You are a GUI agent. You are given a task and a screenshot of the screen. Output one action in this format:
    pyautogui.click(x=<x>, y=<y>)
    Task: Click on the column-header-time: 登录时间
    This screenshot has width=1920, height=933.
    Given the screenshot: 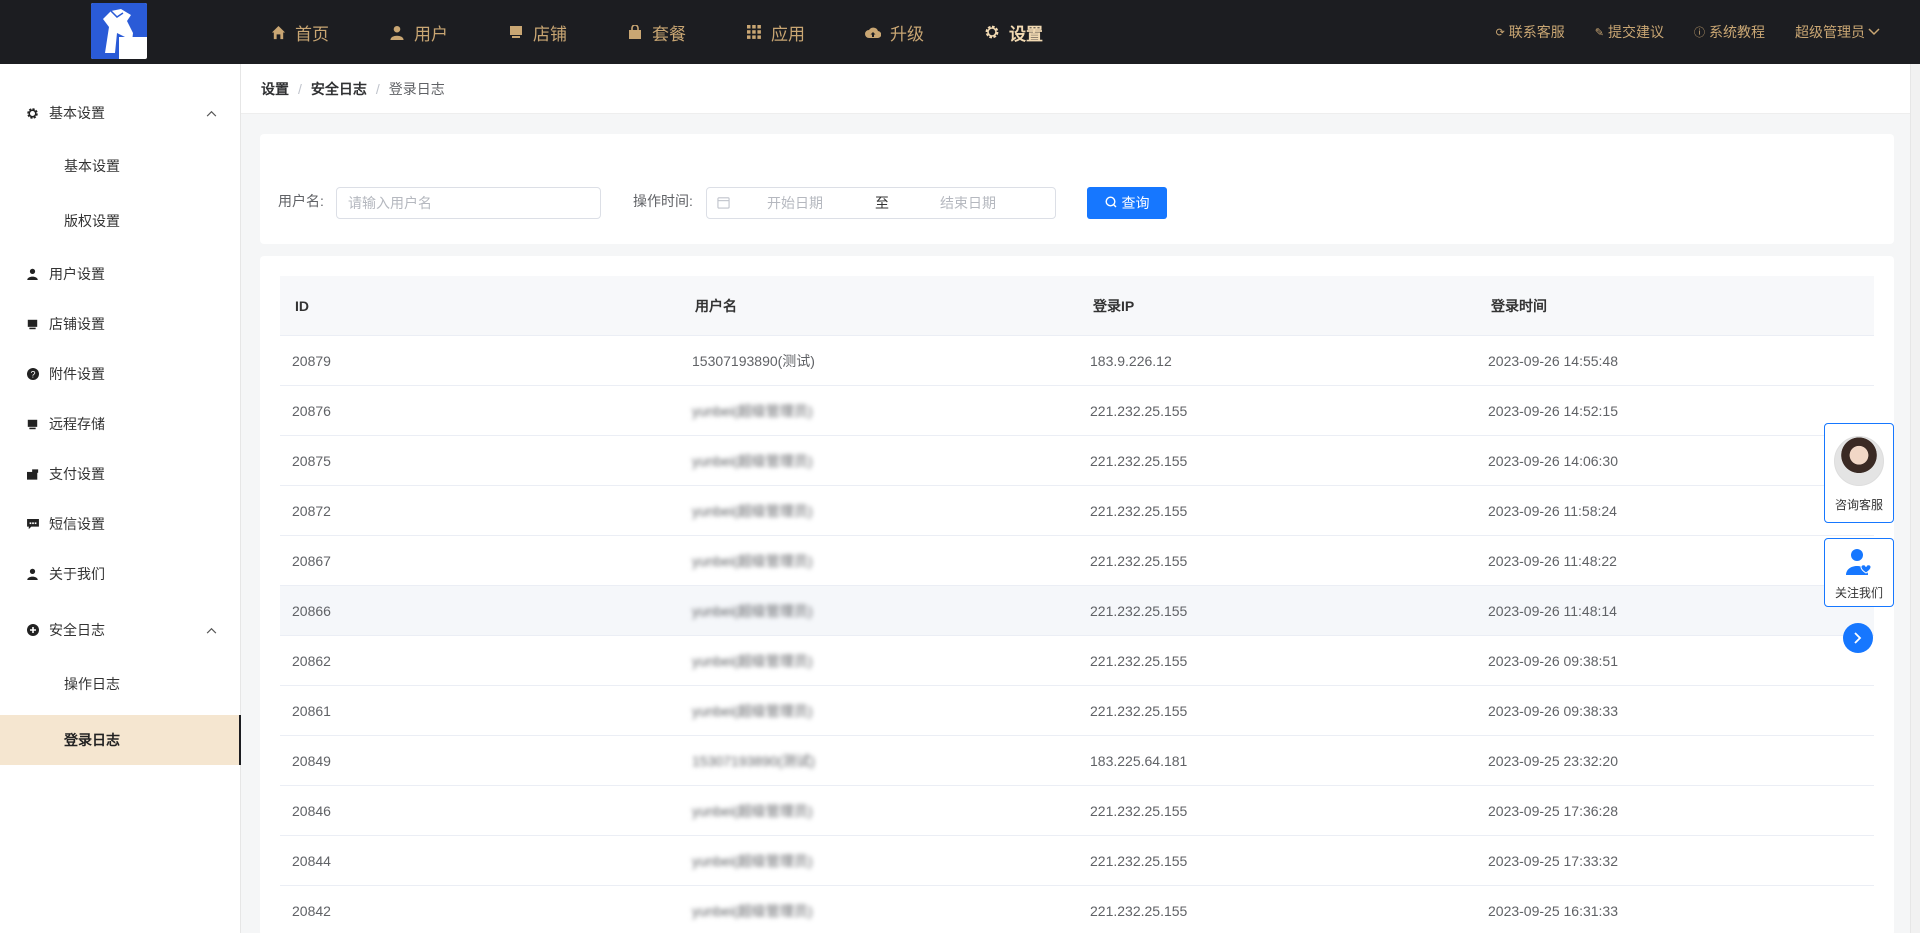 What is the action you would take?
    pyautogui.click(x=1519, y=305)
    